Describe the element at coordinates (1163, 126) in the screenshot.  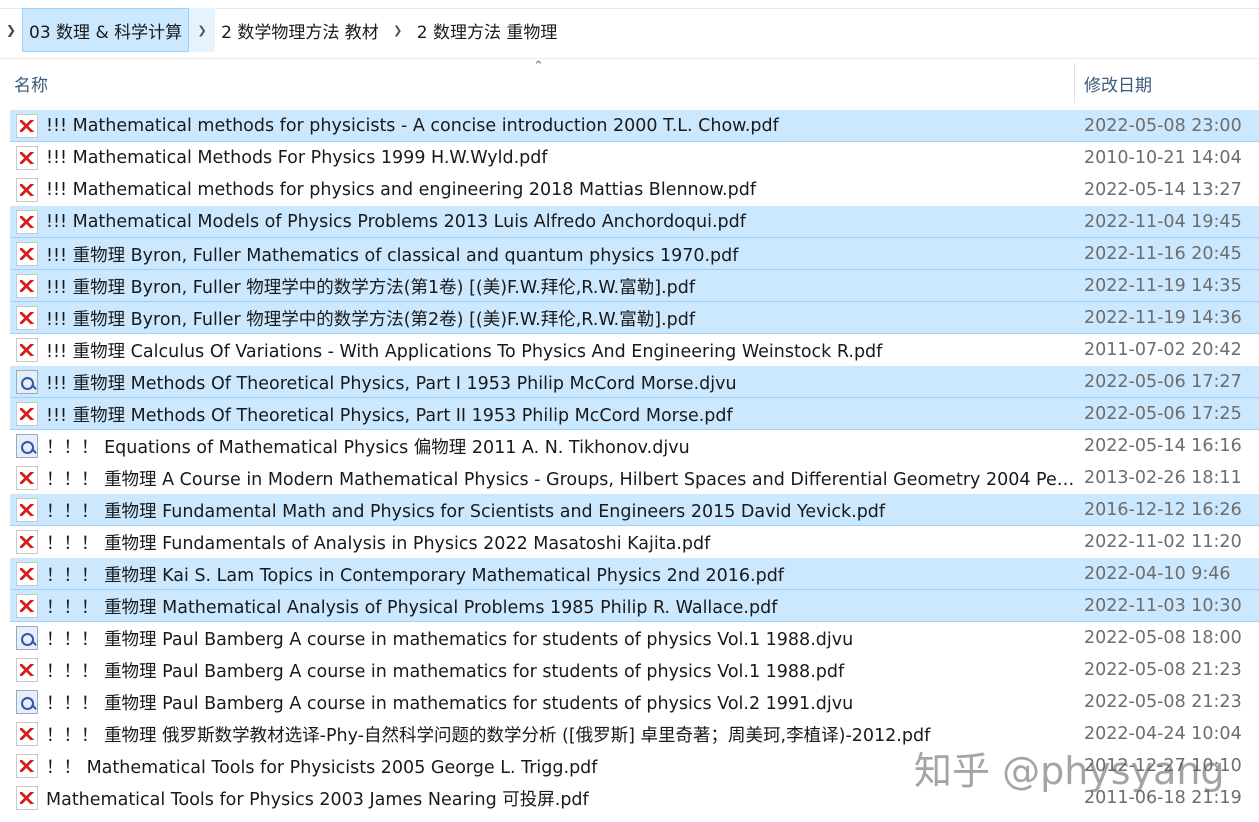
I see `file-date: 2022-05-08 23:00` at that location.